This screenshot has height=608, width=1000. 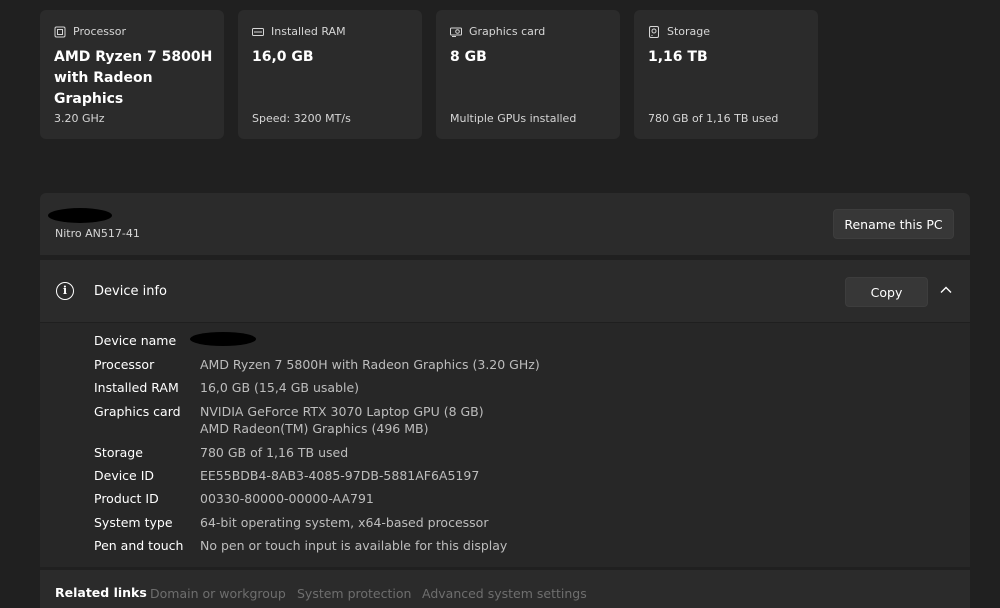 What do you see at coordinates (133, 522) in the screenshot?
I see `row-label-system-type: System type` at bounding box center [133, 522].